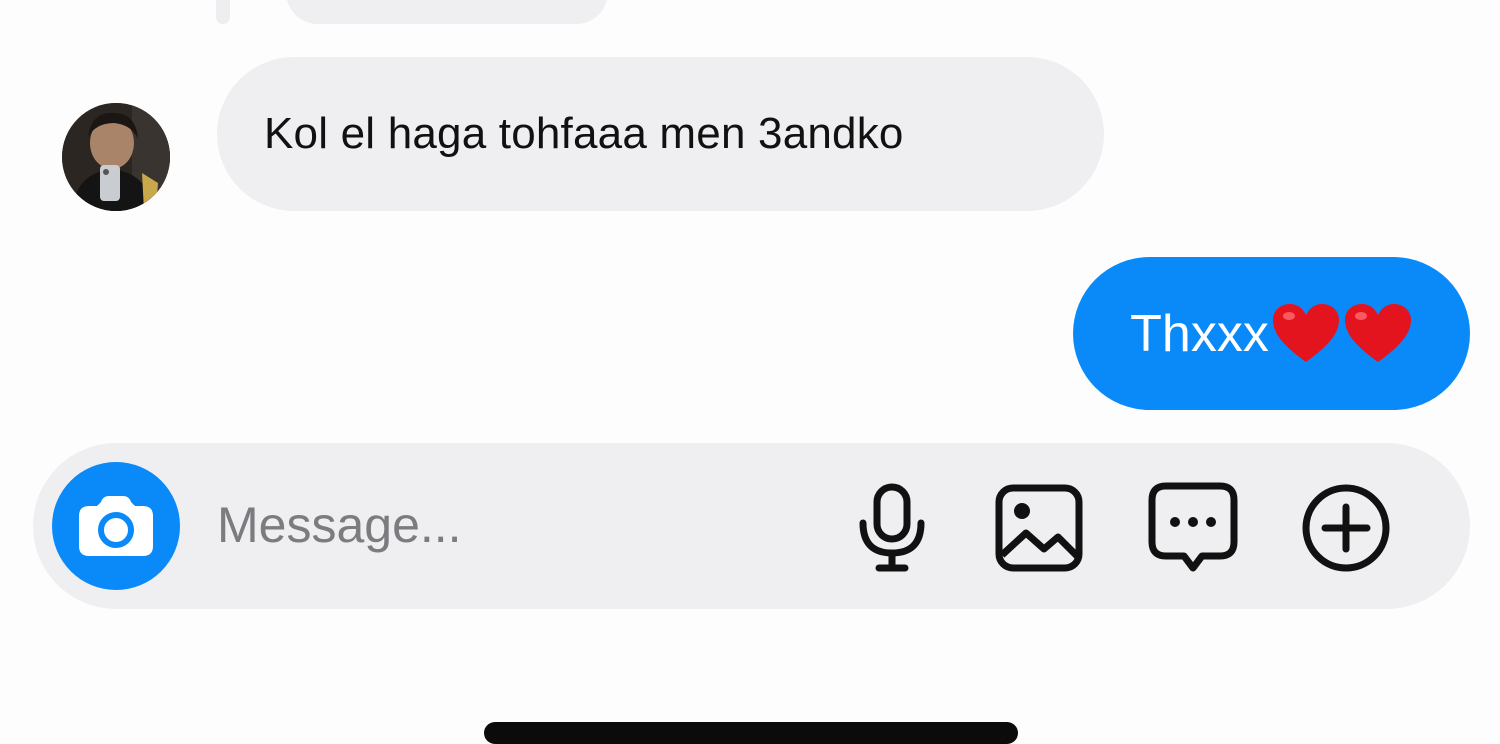  I want to click on microphone-button, so click(892, 528).